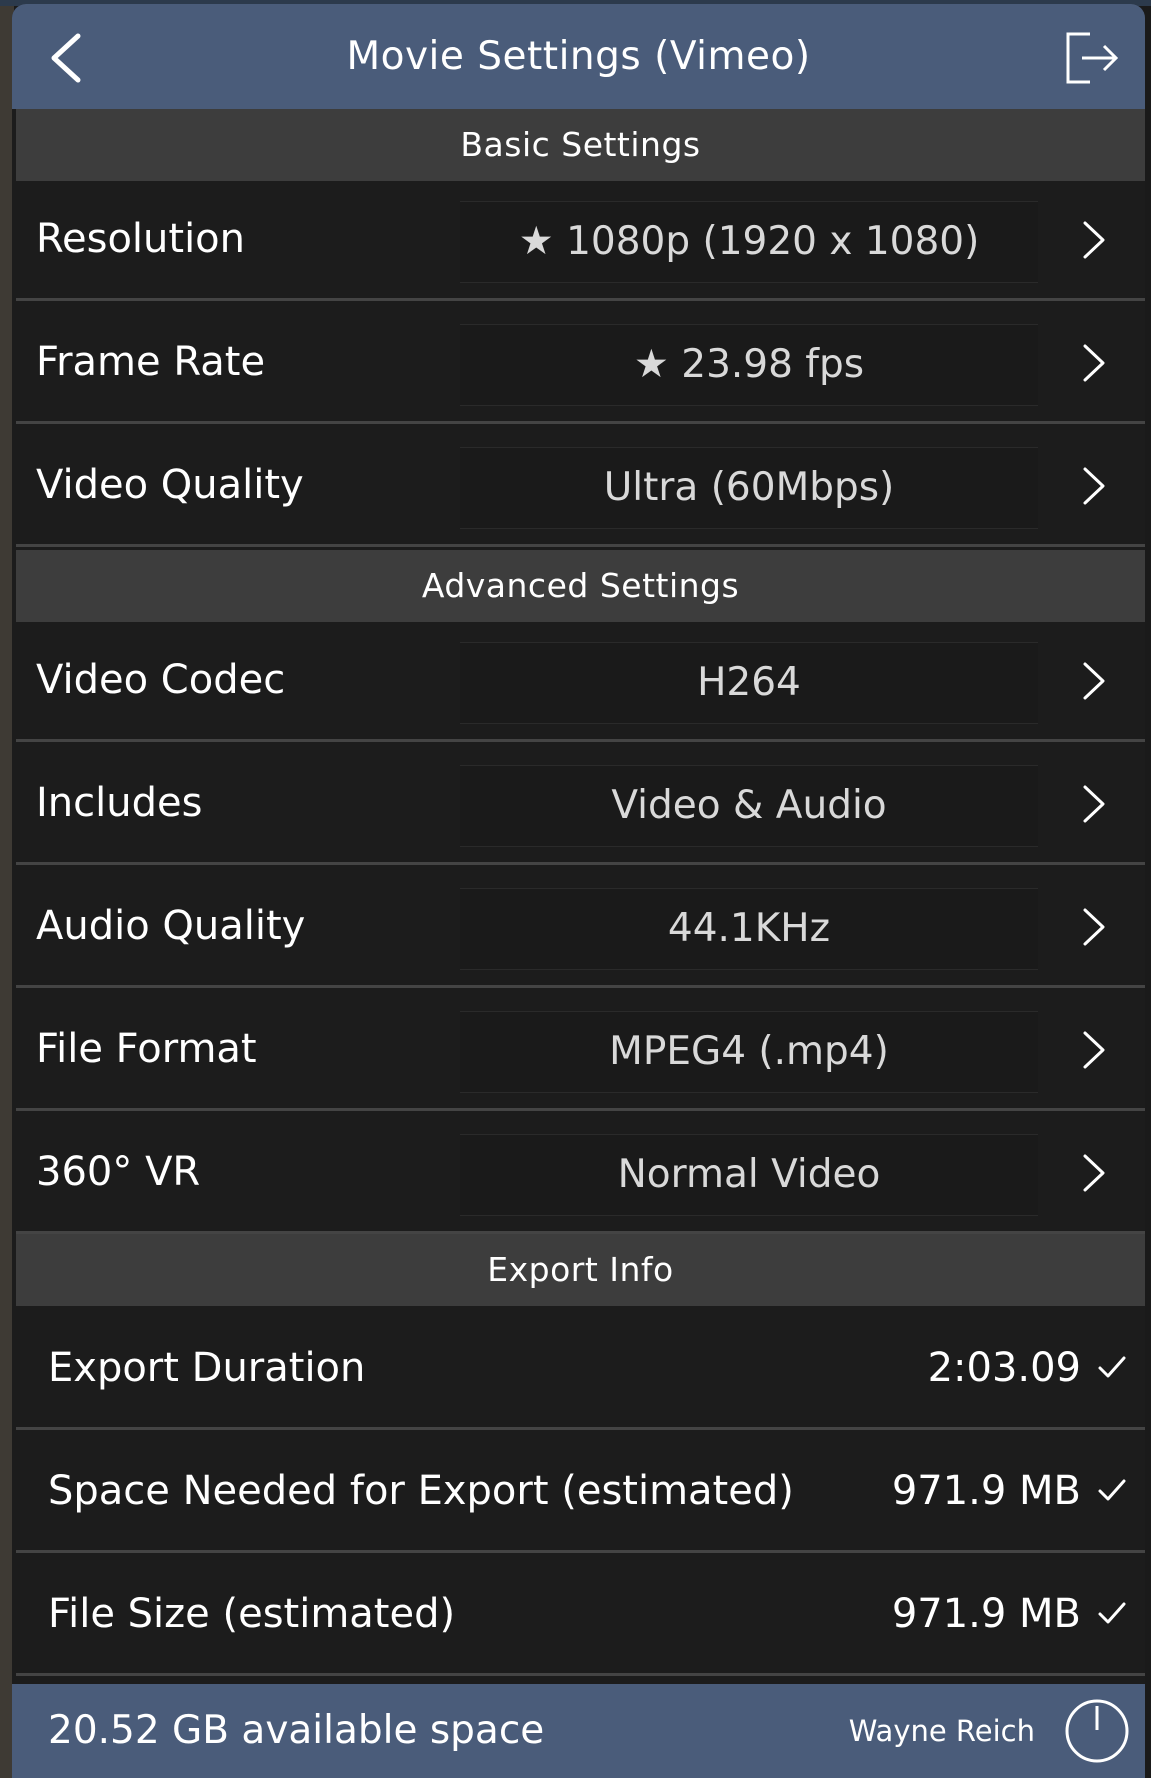  I want to click on row-file-size: File Size (estimated) 971.9 MB, so click(580, 1616).